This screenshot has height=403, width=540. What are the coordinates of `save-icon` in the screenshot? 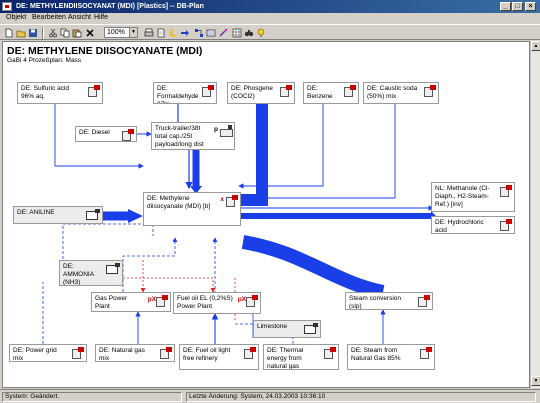 It's located at (33, 33).